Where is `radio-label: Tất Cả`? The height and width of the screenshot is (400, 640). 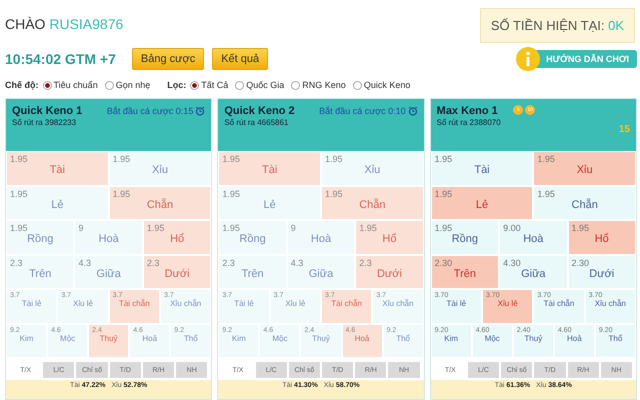
radio-label: Tất Cả is located at coordinates (214, 85).